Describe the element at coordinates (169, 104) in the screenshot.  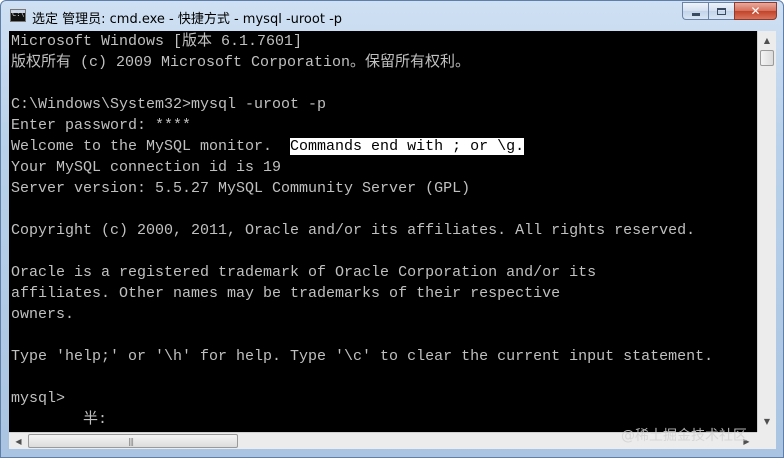
I see `console-line: C:\Windows\System32>mysql -uroot -p` at that location.